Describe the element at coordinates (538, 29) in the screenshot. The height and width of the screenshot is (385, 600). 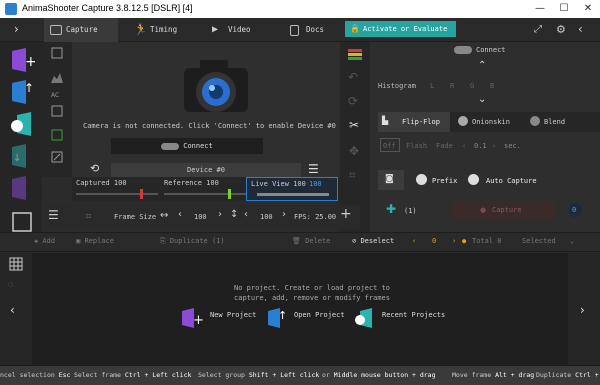
I see `expand-icon: ⤢` at that location.